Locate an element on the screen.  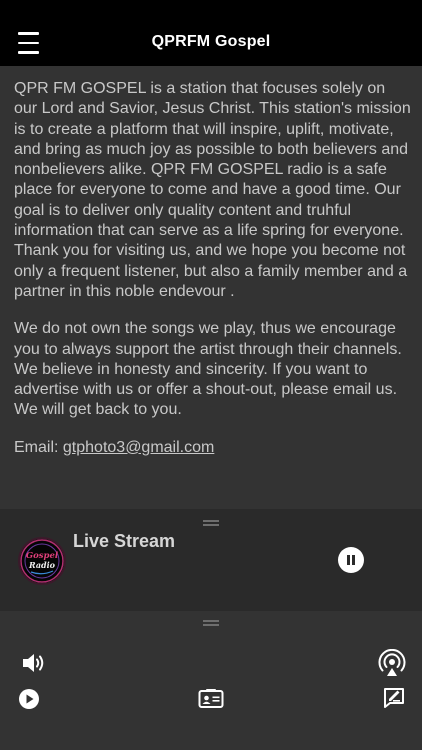
email-link: gtphoto3@gmail.com is located at coordinates (138, 447).